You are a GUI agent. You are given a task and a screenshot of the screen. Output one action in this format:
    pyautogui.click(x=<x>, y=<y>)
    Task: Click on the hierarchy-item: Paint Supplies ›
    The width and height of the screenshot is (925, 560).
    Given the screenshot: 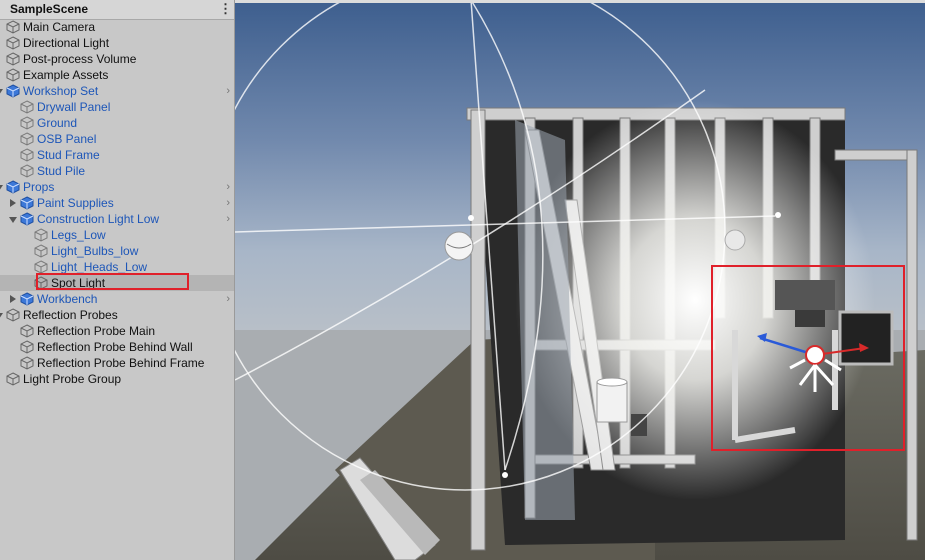 What is the action you would take?
    pyautogui.click(x=117, y=203)
    